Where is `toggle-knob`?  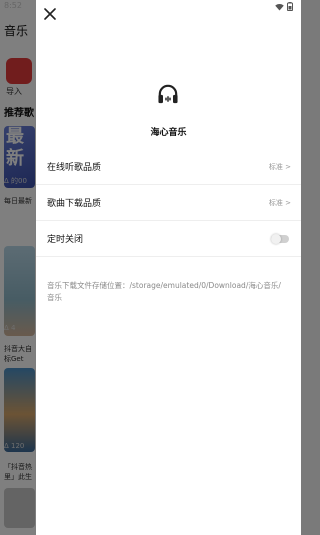
toggle-knob is located at coordinates (276, 239).